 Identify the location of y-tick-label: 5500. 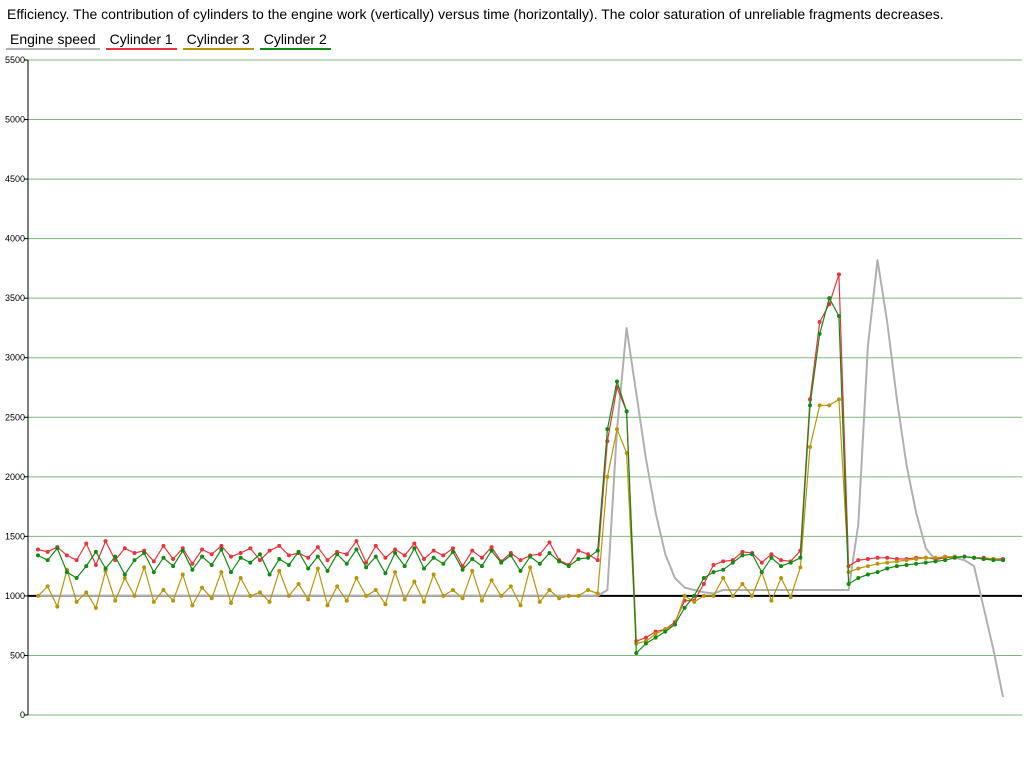
(15, 60).